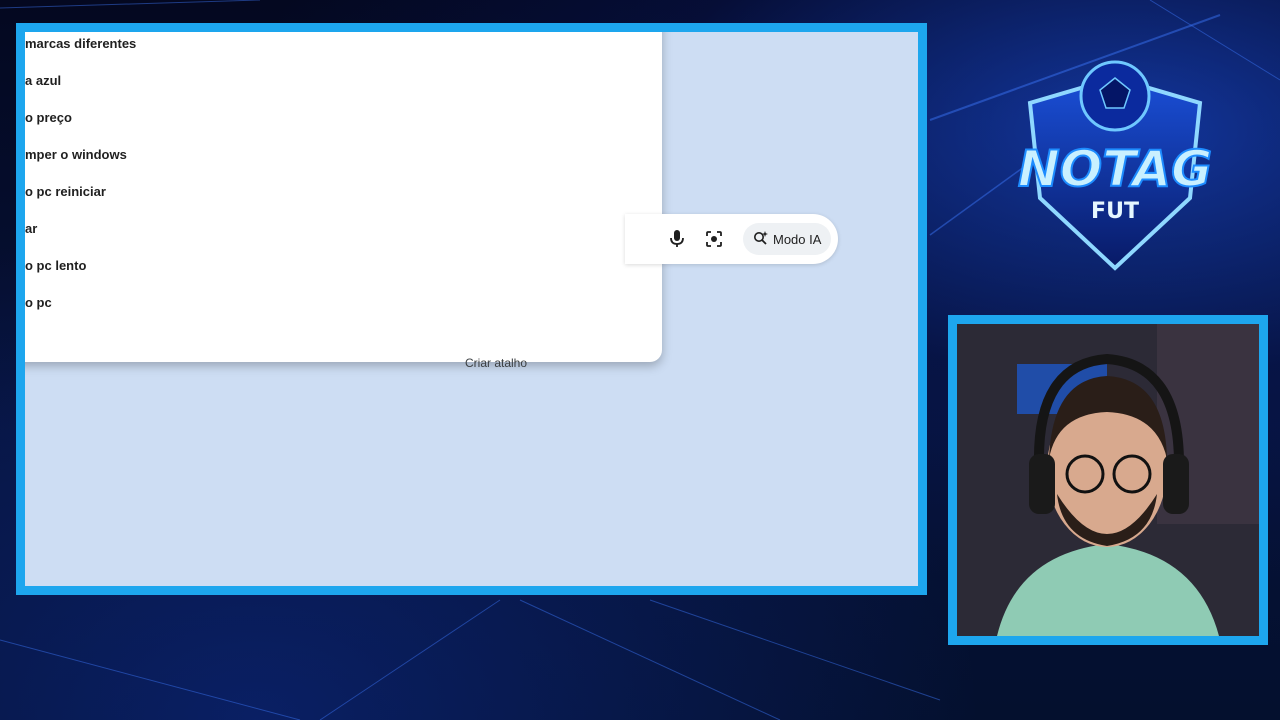 The height and width of the screenshot is (720, 1280). Describe the element at coordinates (325, 231) in the screenshot. I see `suggestion-item: ar` at that location.